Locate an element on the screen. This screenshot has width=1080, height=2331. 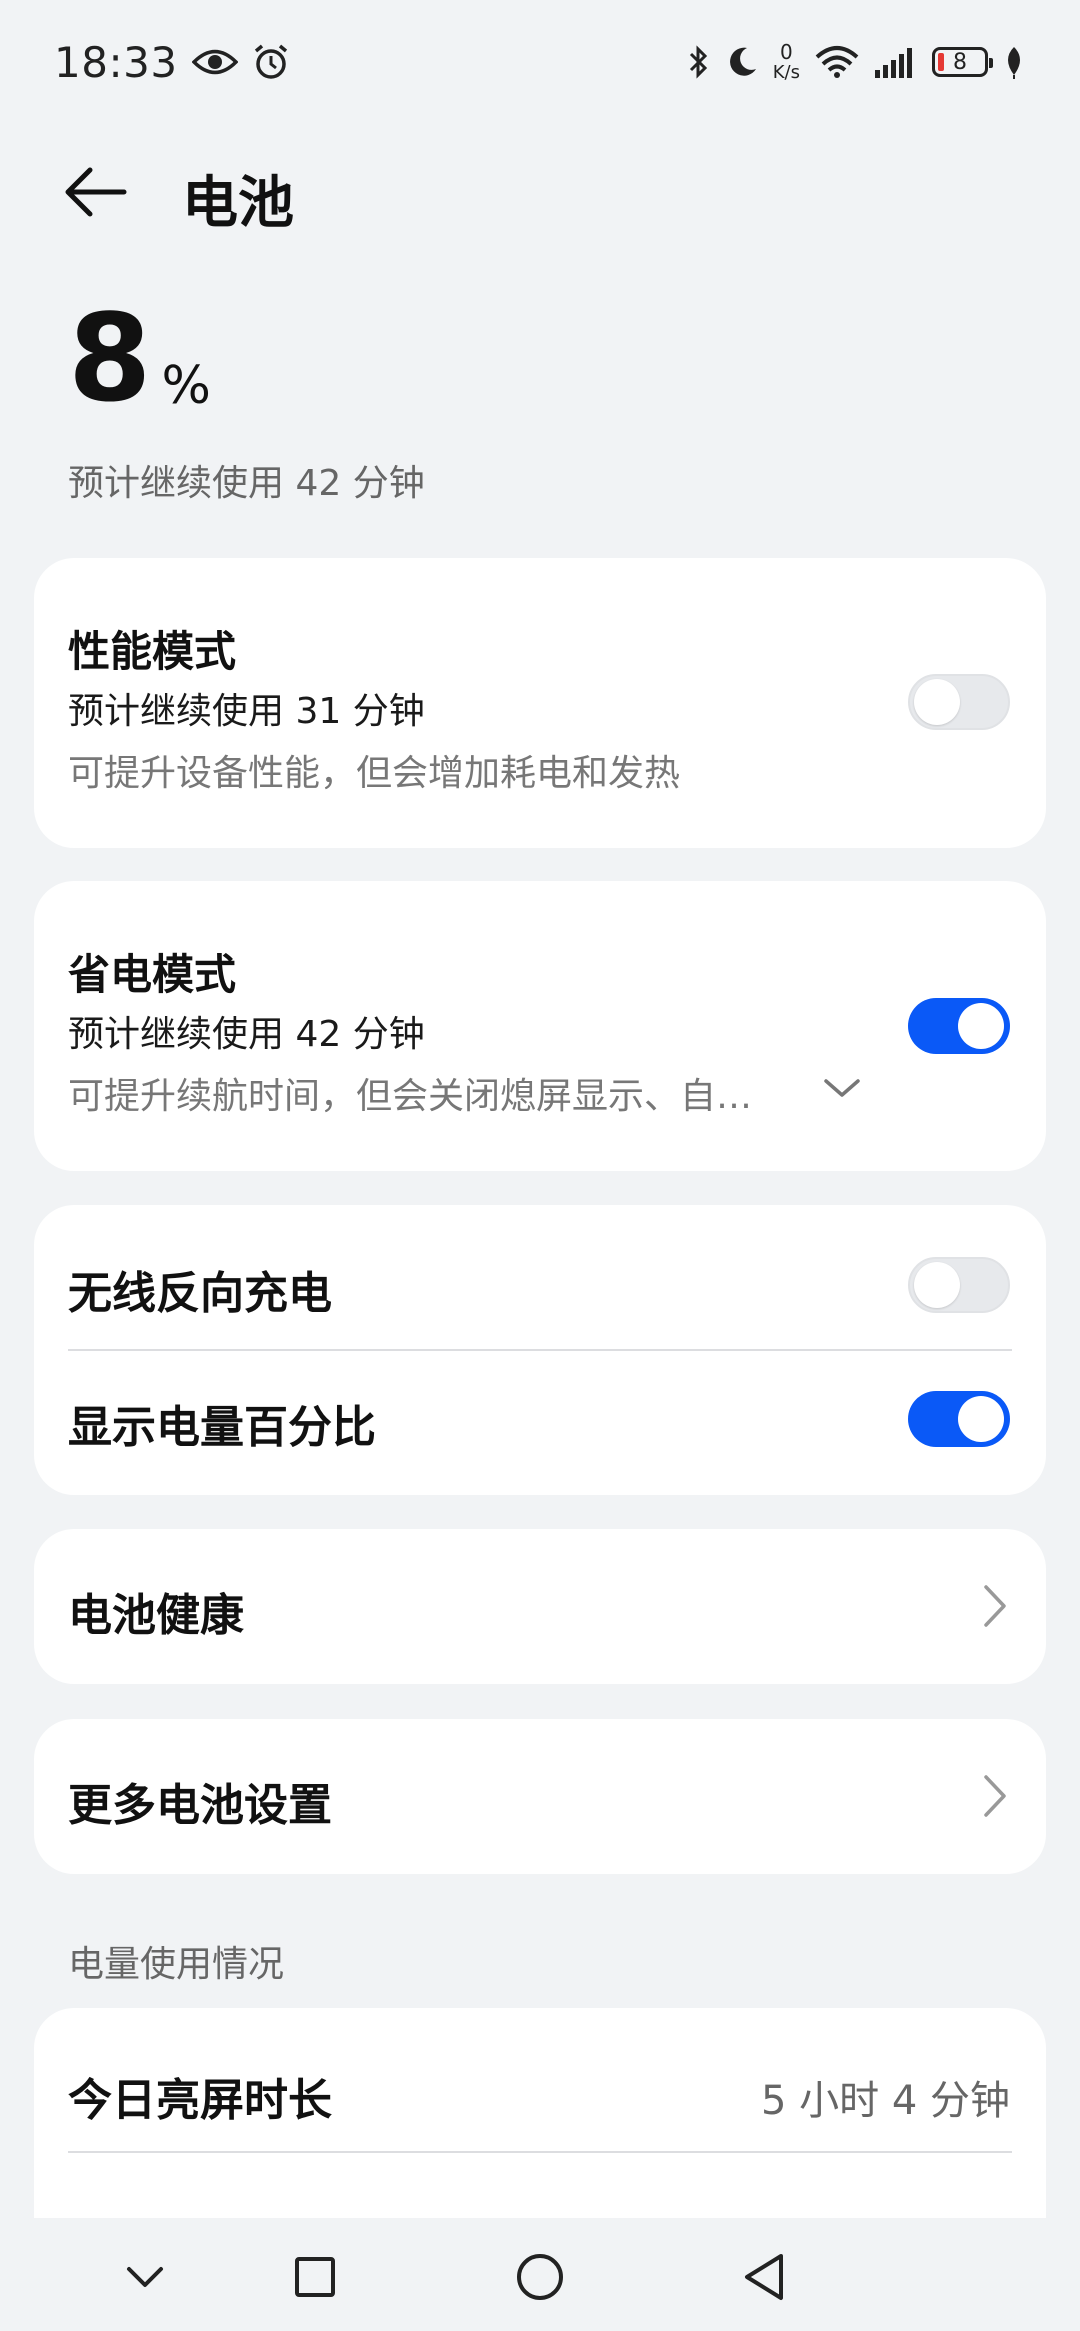
circle-icon is located at coordinates (540, 2277).